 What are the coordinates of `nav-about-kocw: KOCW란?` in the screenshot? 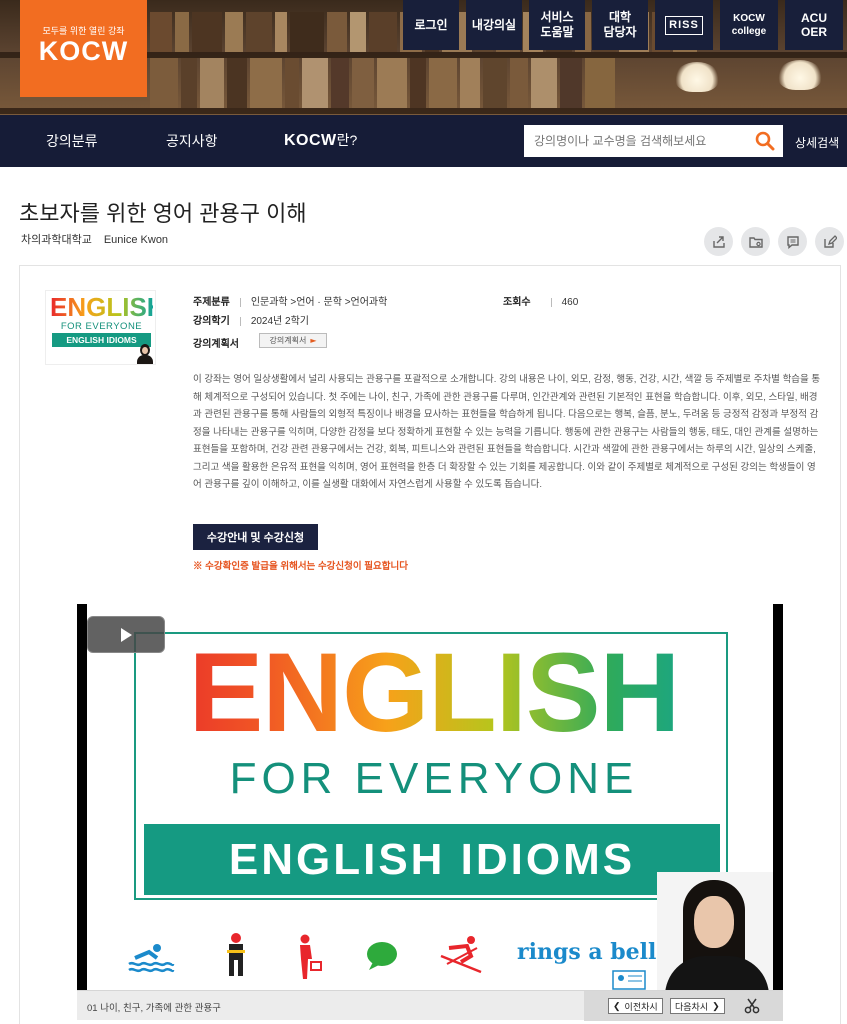 It's located at (320, 140).